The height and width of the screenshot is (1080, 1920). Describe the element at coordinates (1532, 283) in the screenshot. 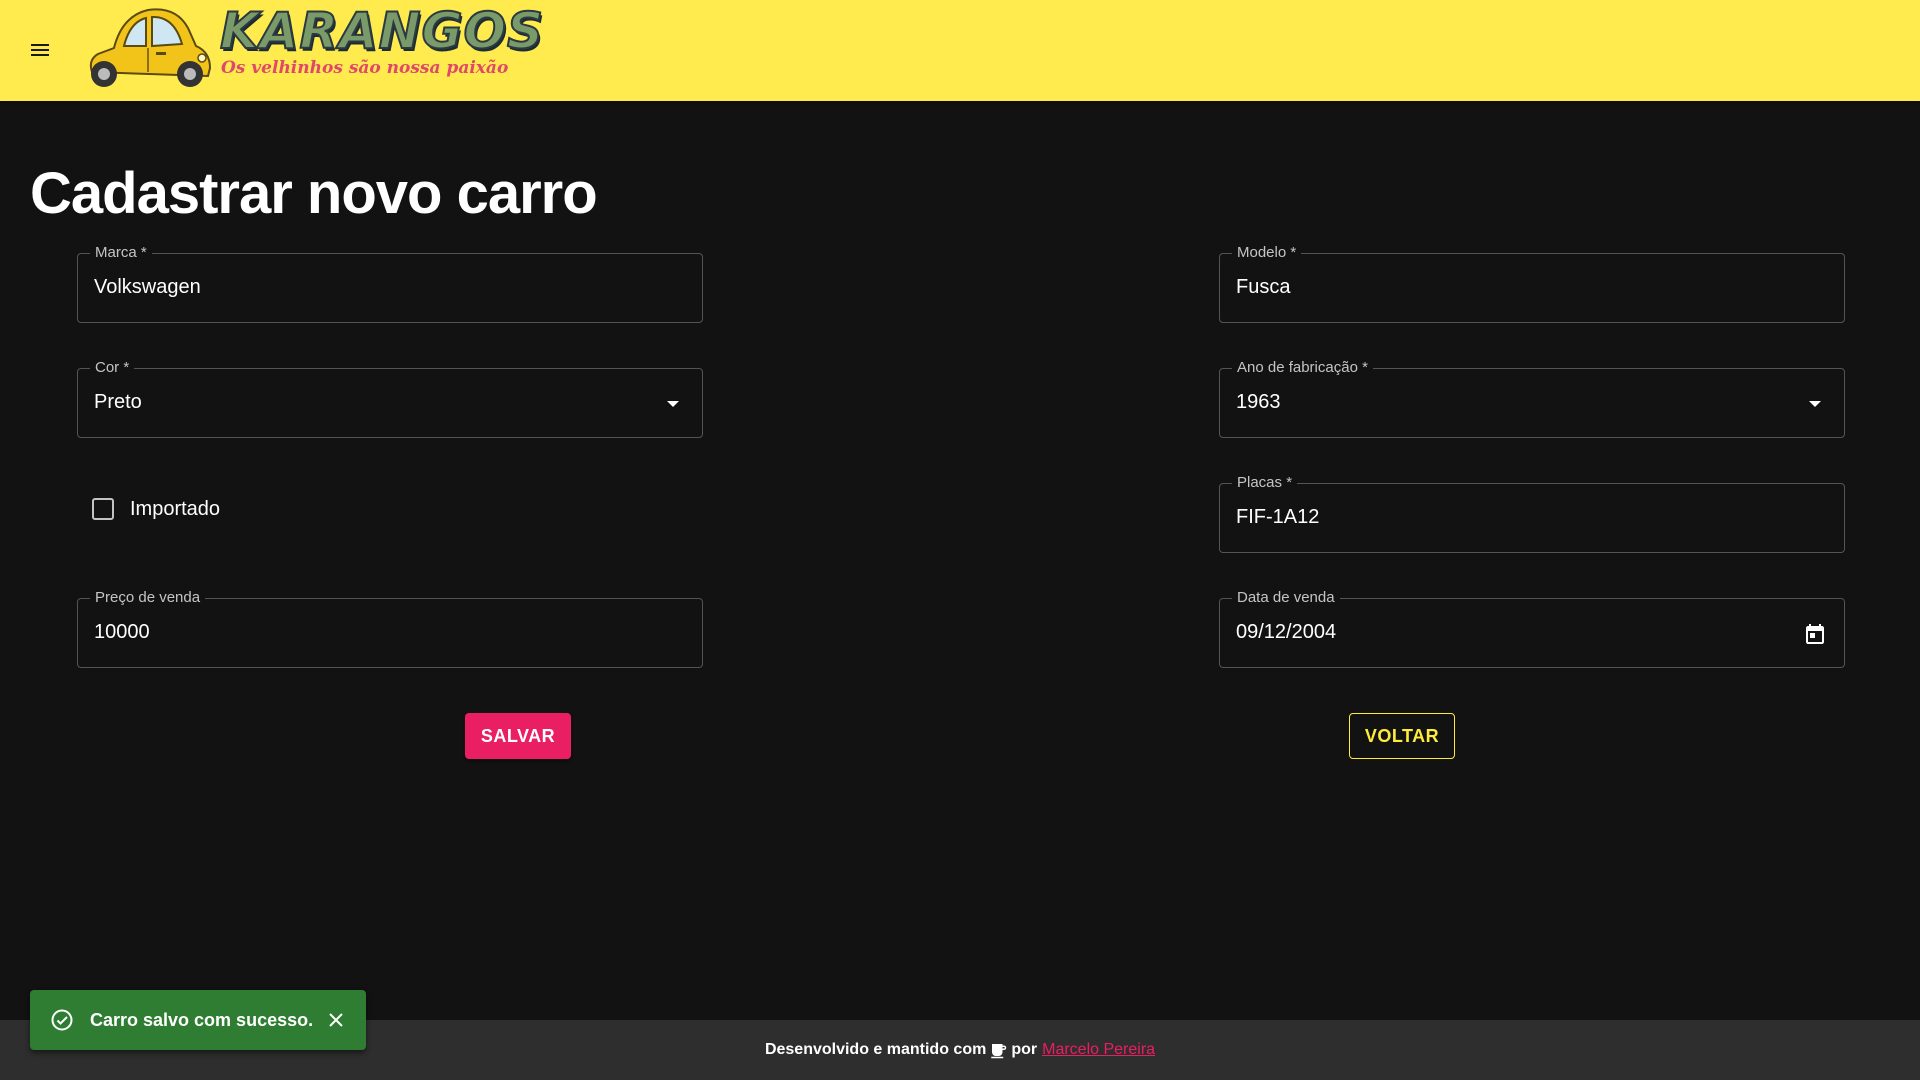

I see `modelo-field: Modelo * Fusca` at that location.